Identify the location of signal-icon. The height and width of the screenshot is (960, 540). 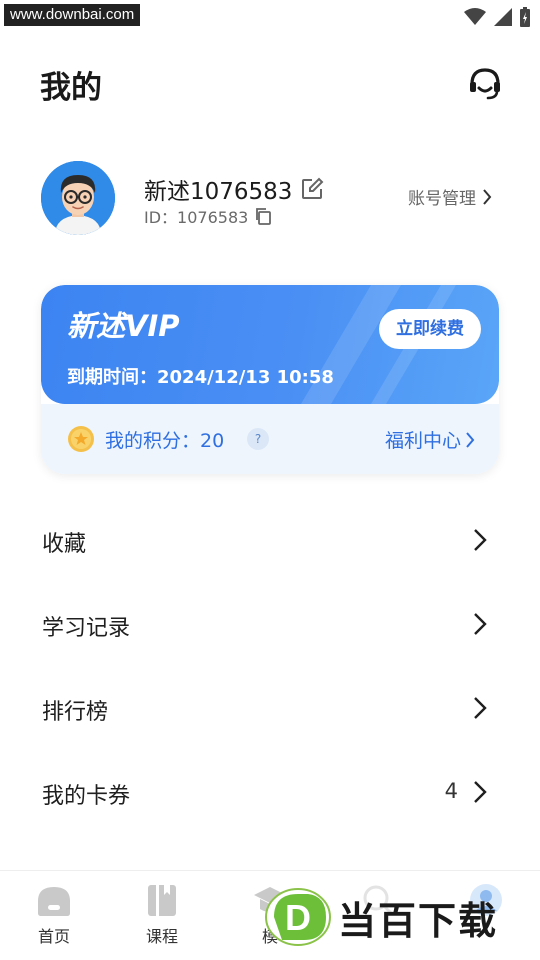
(503, 17).